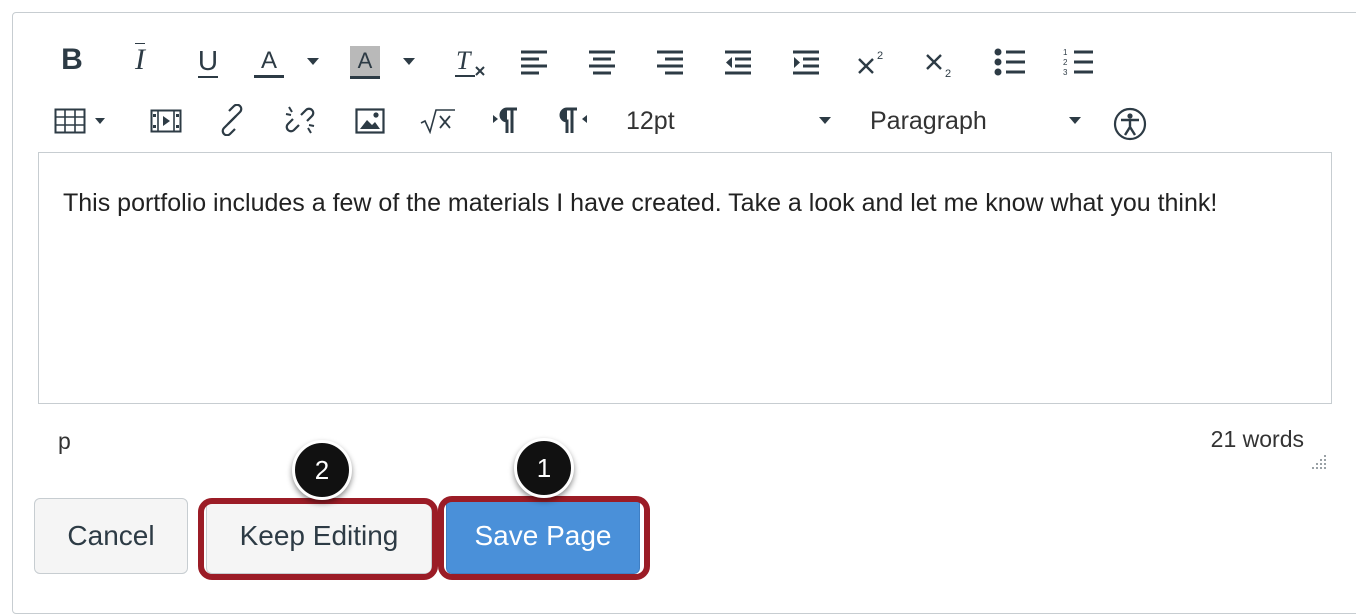  I want to click on link-button, so click(232, 120).